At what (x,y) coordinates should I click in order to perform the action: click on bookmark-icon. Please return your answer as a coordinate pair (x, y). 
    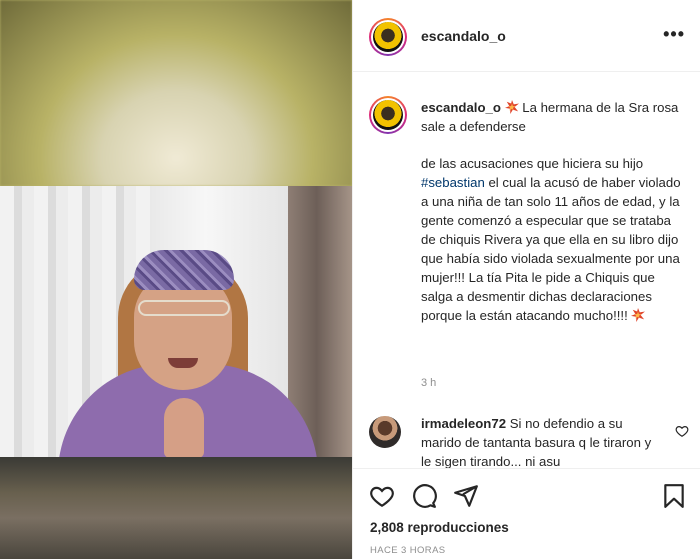
    Looking at the image, I should click on (674, 496).